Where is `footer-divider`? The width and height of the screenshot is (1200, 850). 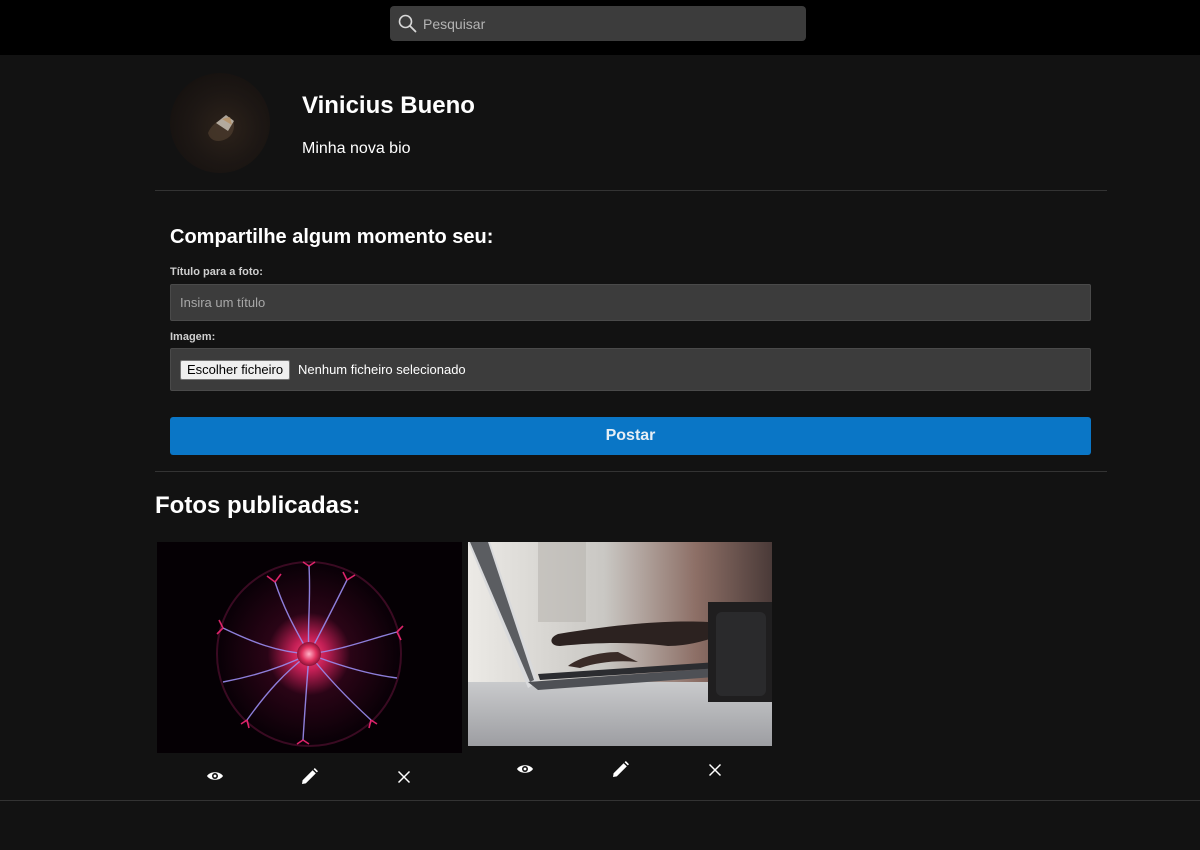 footer-divider is located at coordinates (600, 800).